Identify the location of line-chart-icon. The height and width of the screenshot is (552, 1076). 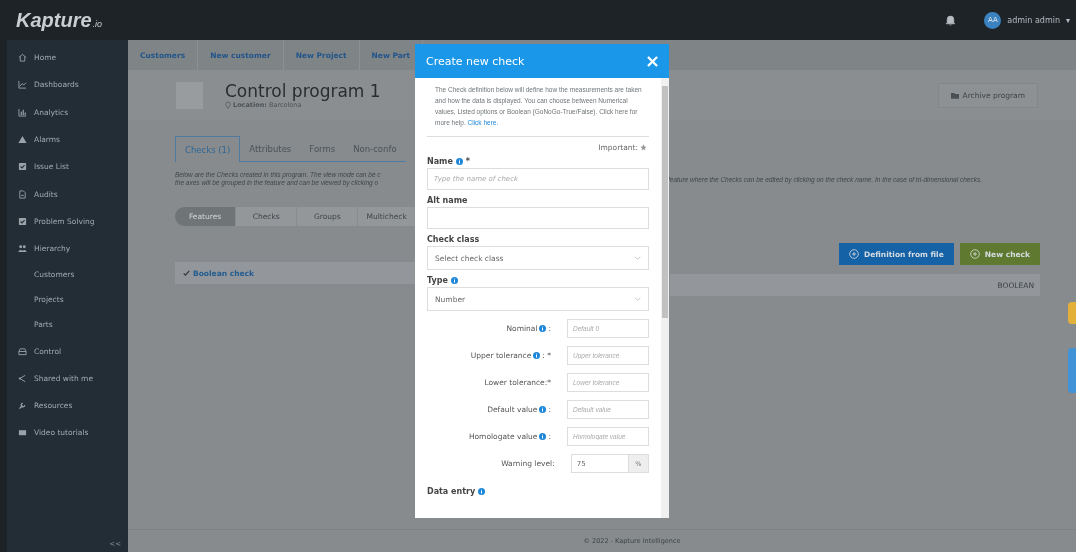
(22, 85).